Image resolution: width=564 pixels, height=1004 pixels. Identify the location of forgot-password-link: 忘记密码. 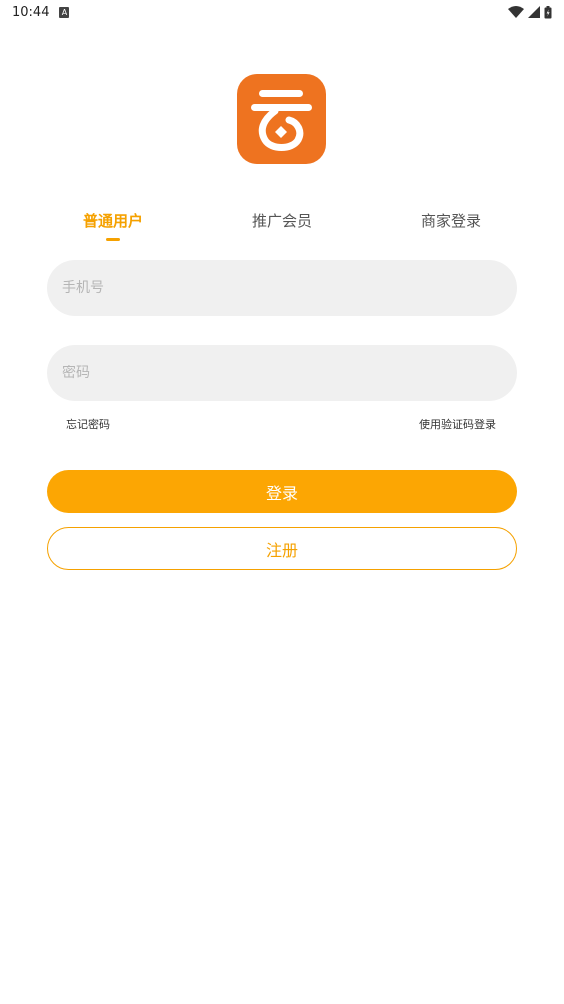
(88, 424).